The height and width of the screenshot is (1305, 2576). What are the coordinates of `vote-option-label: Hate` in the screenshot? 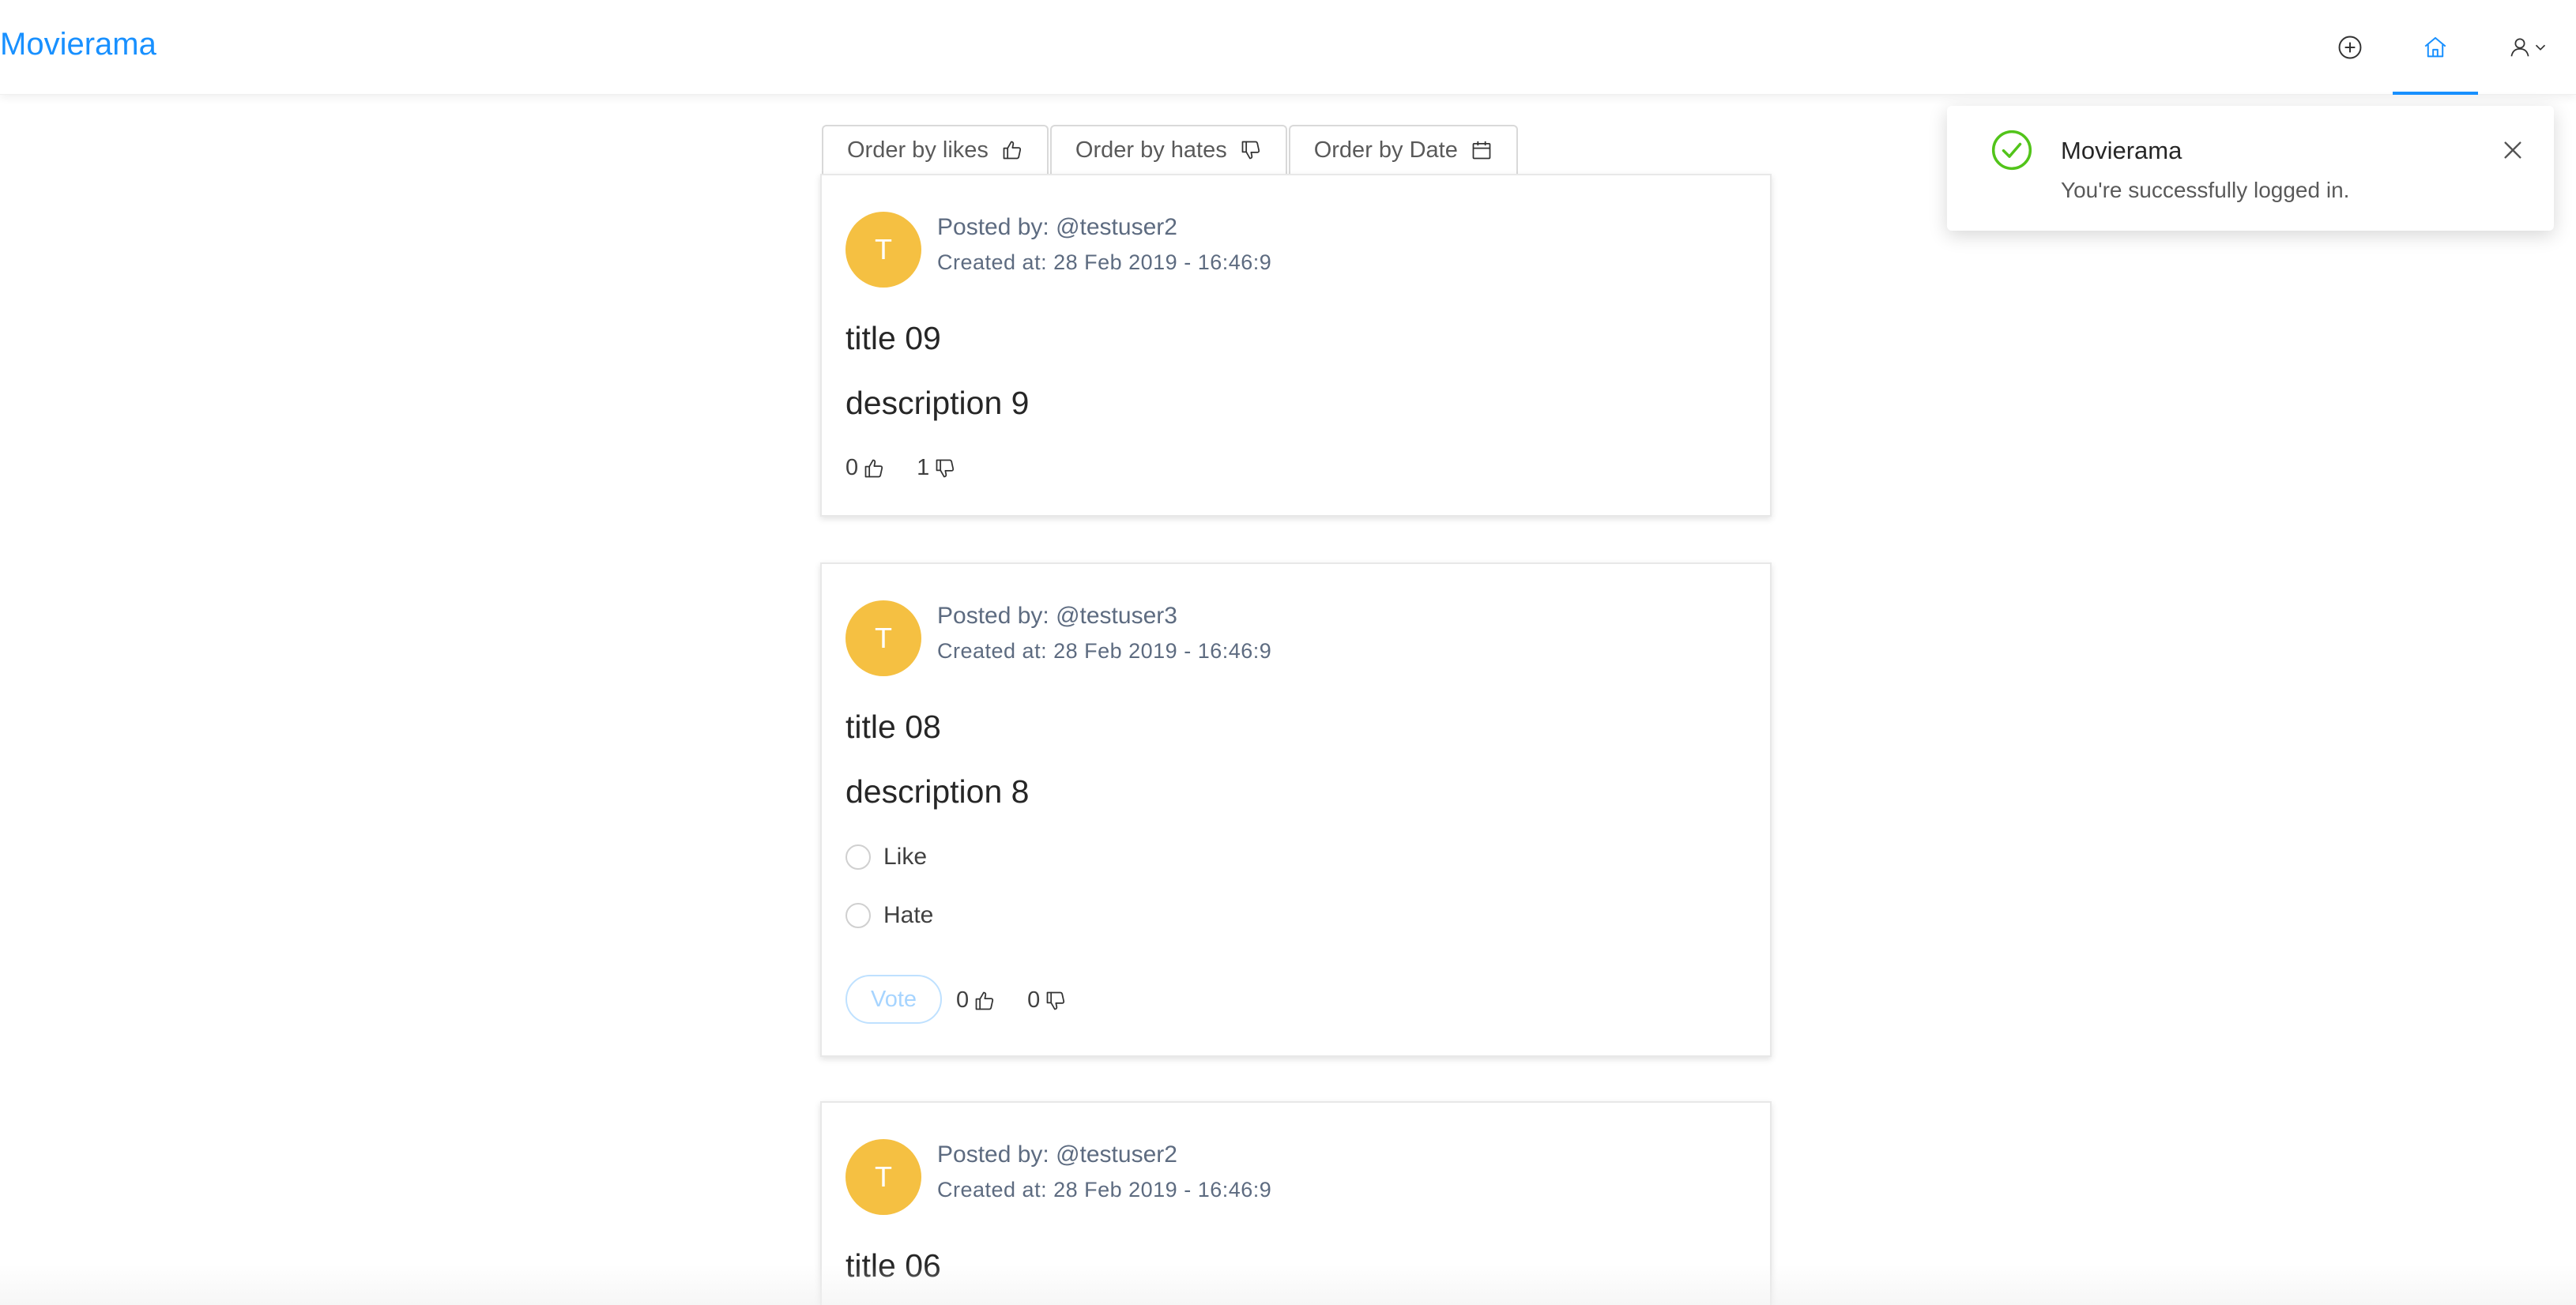 It's located at (908, 915).